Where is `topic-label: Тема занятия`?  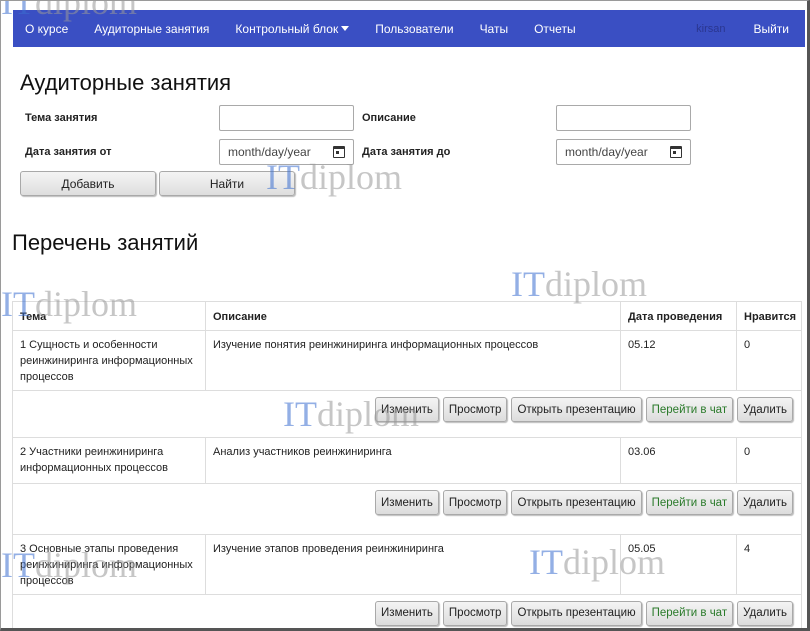 topic-label: Тема занятия is located at coordinates (61, 118).